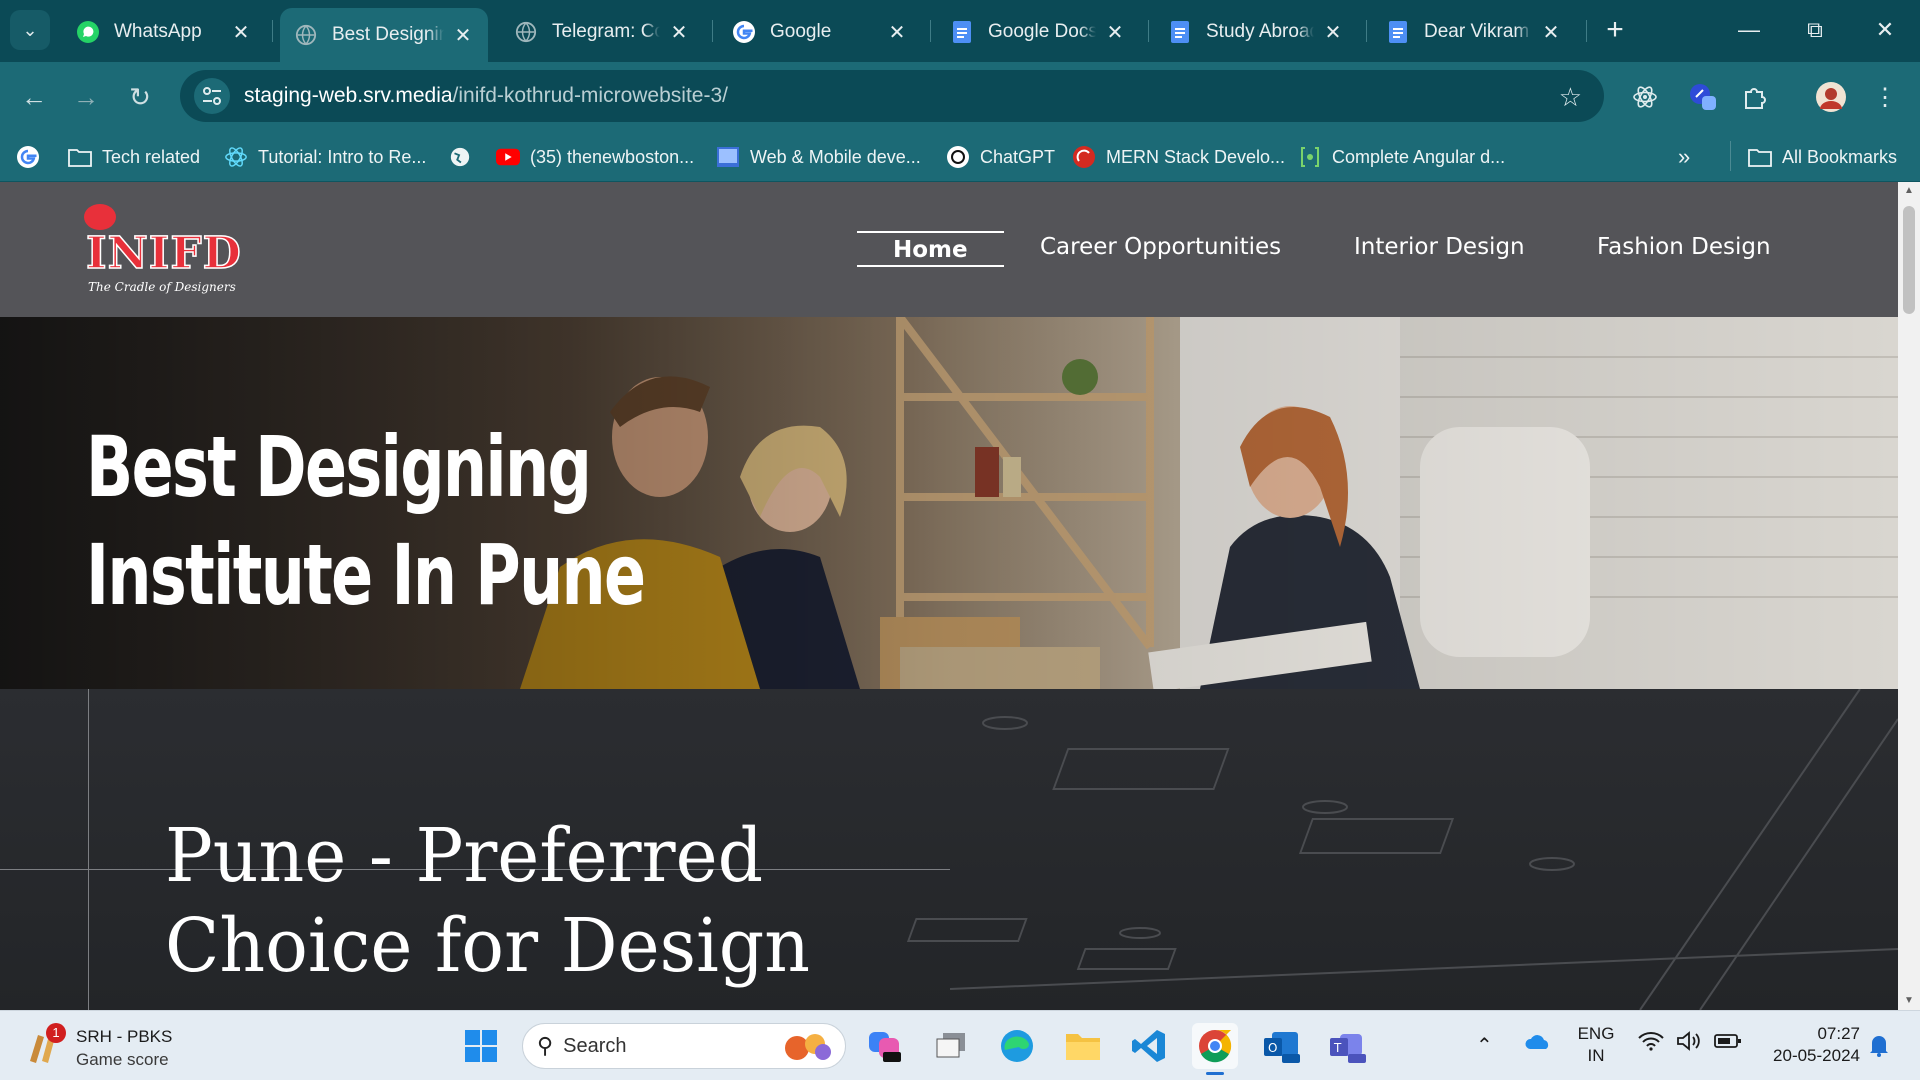 The height and width of the screenshot is (1080, 1920). Describe the element at coordinates (212, 96) in the screenshot. I see `site-info-icon` at that location.